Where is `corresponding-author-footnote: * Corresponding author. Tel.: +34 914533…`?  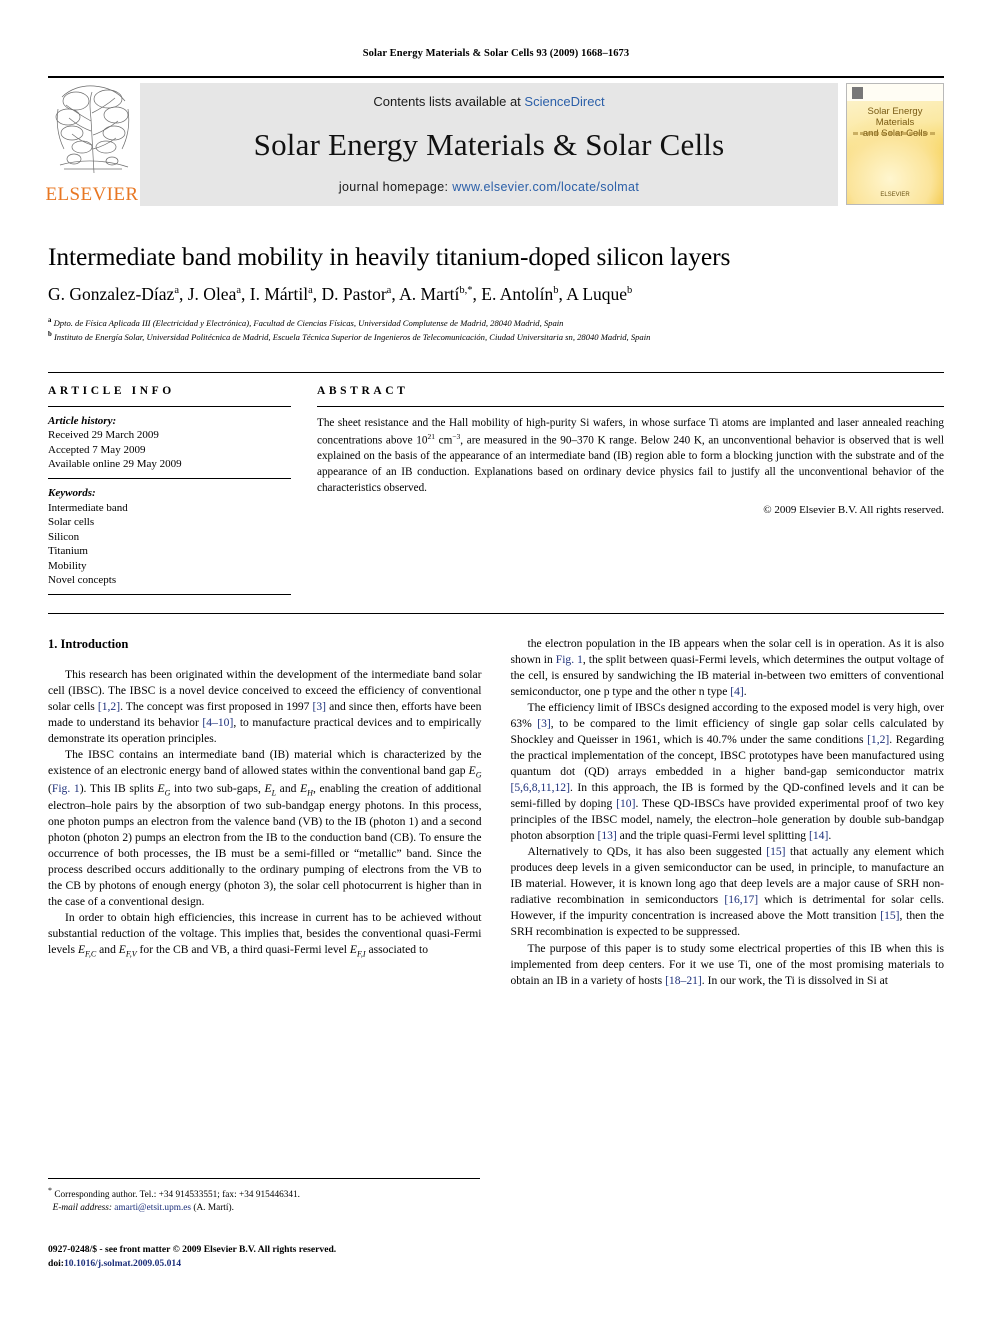
corresponding-author-footnote: * Corresponding author. Tel.: +34 914533… is located at coordinates (264, 1196).